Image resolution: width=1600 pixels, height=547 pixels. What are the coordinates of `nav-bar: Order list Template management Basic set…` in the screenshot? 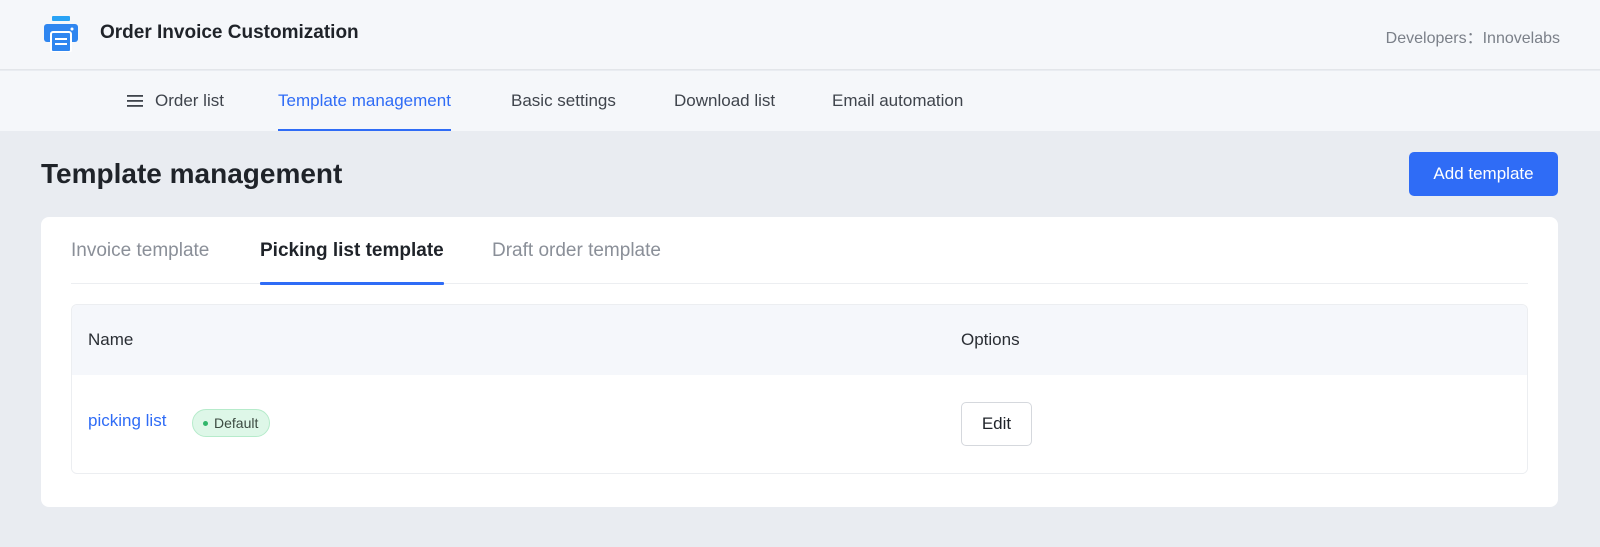 It's located at (800, 101).